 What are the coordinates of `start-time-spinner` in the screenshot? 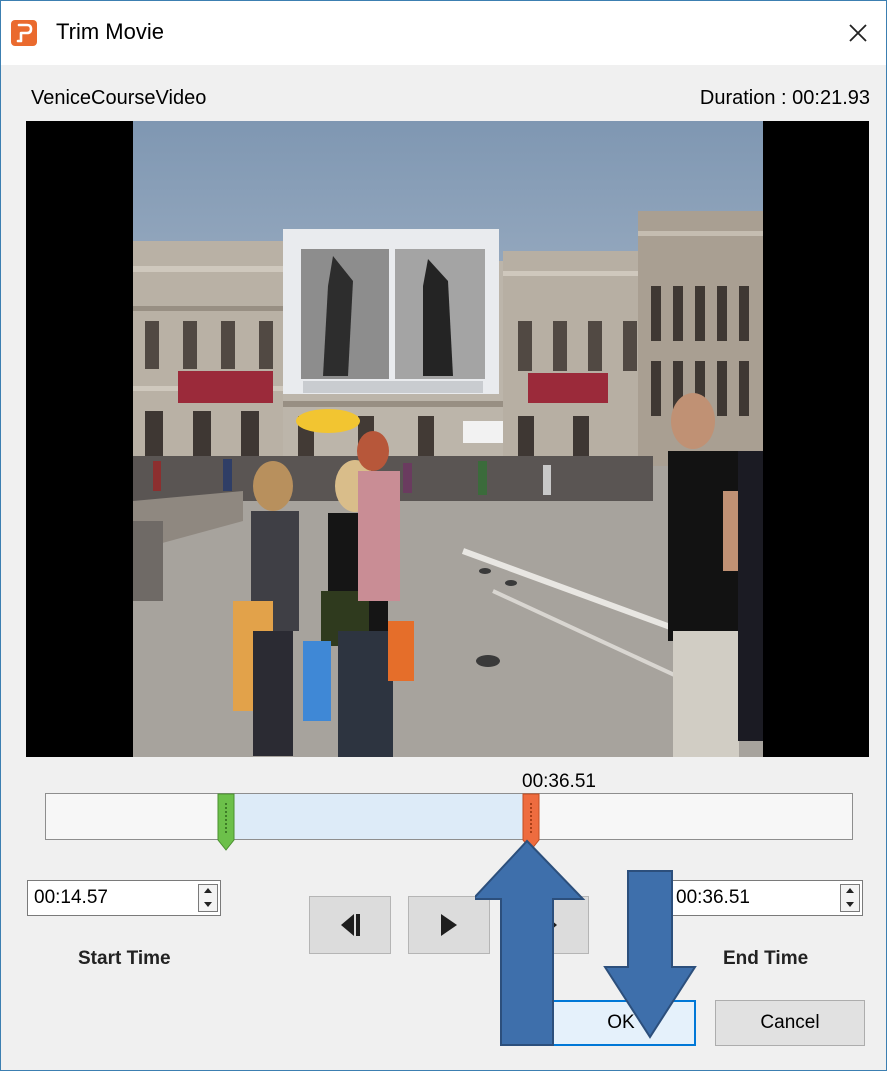 It's located at (208, 898).